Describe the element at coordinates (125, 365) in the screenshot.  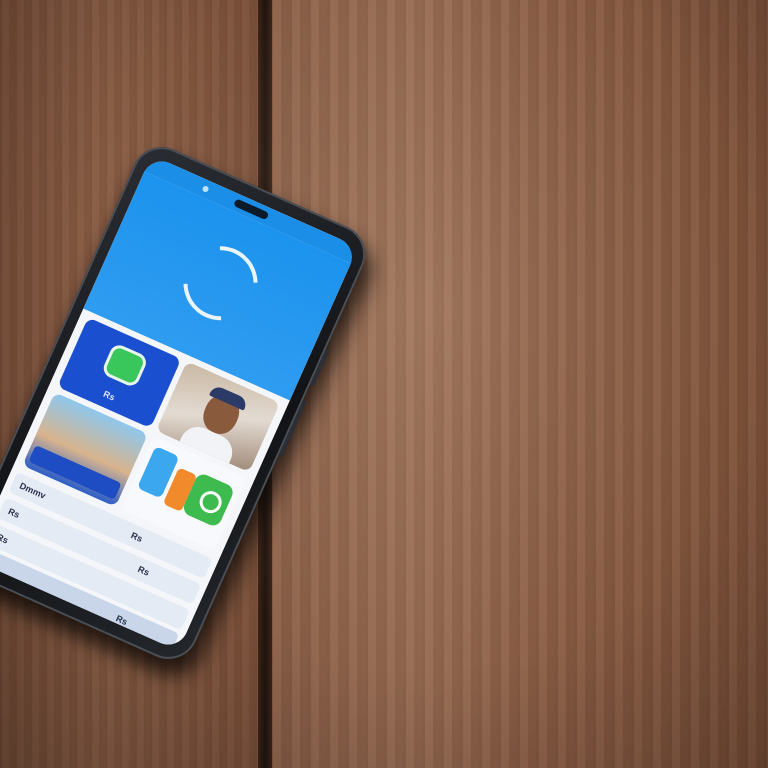
I see `message-bubble-icon` at that location.